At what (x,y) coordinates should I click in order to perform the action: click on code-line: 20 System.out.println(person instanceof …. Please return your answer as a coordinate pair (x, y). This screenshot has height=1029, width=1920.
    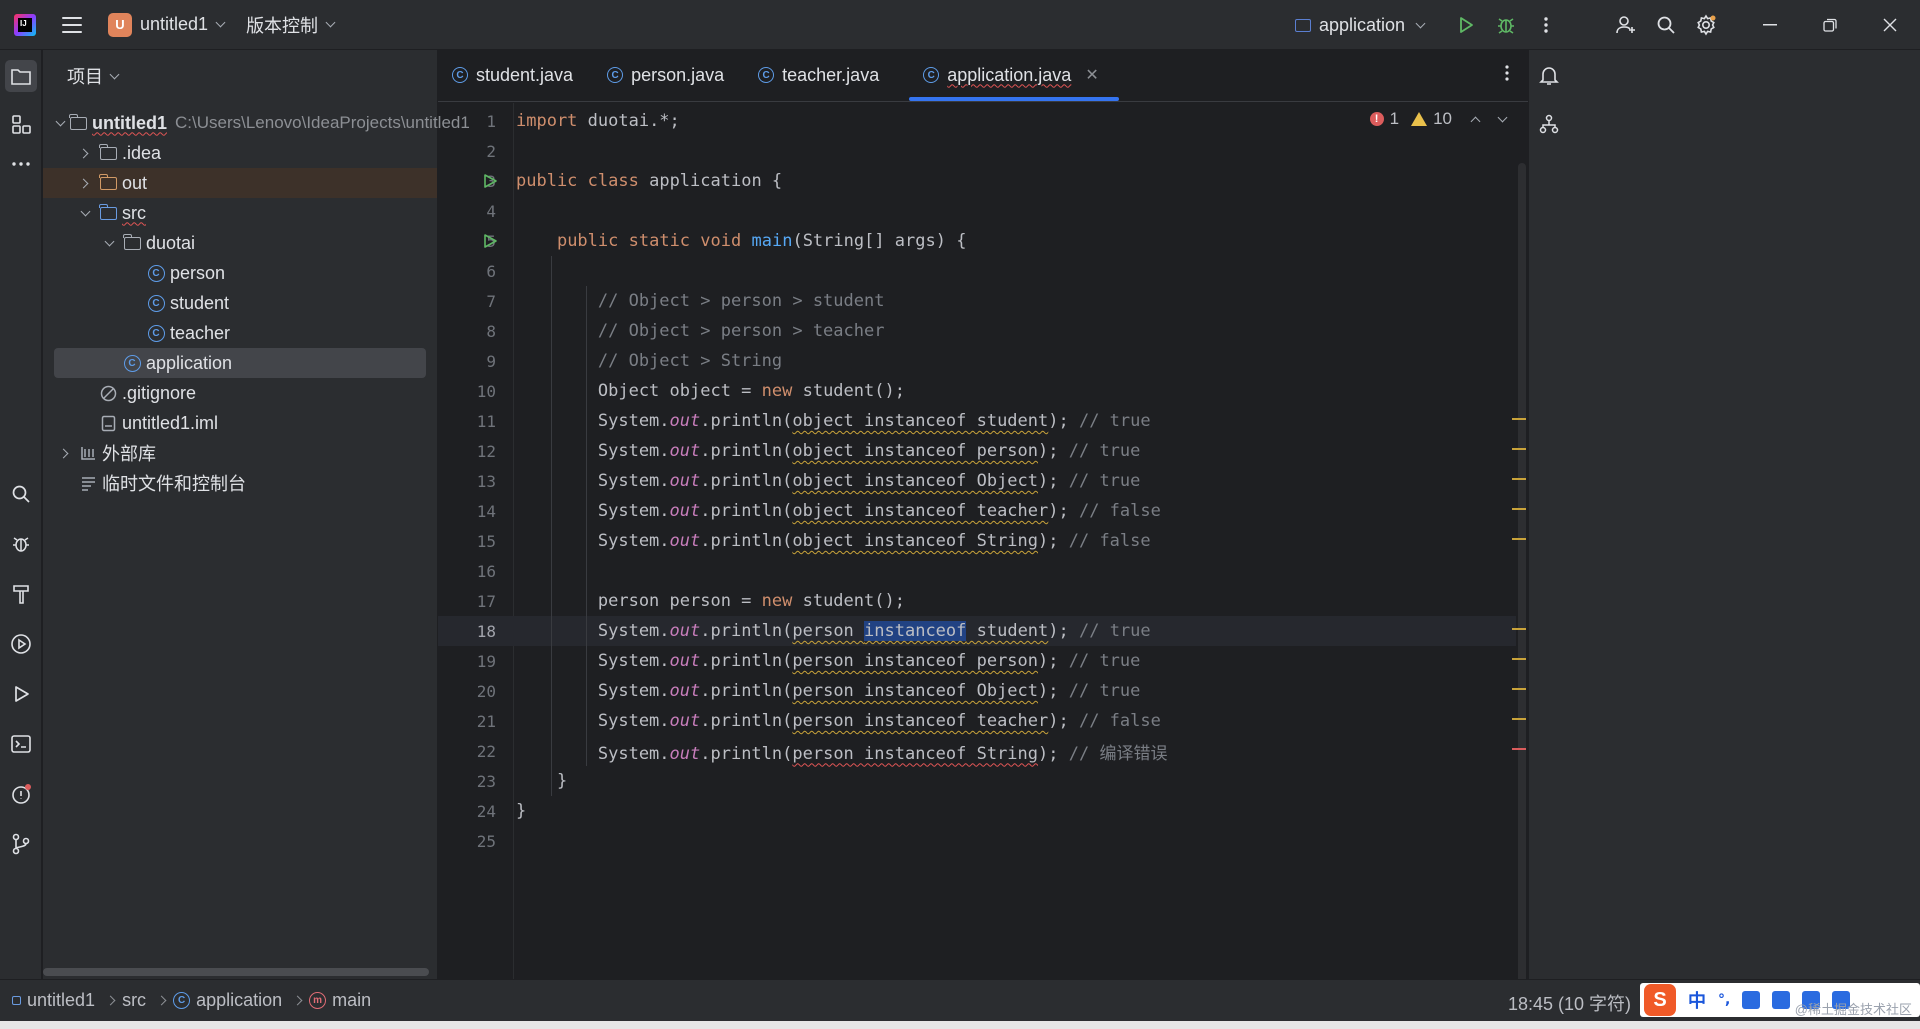
    Looking at the image, I should click on (977, 691).